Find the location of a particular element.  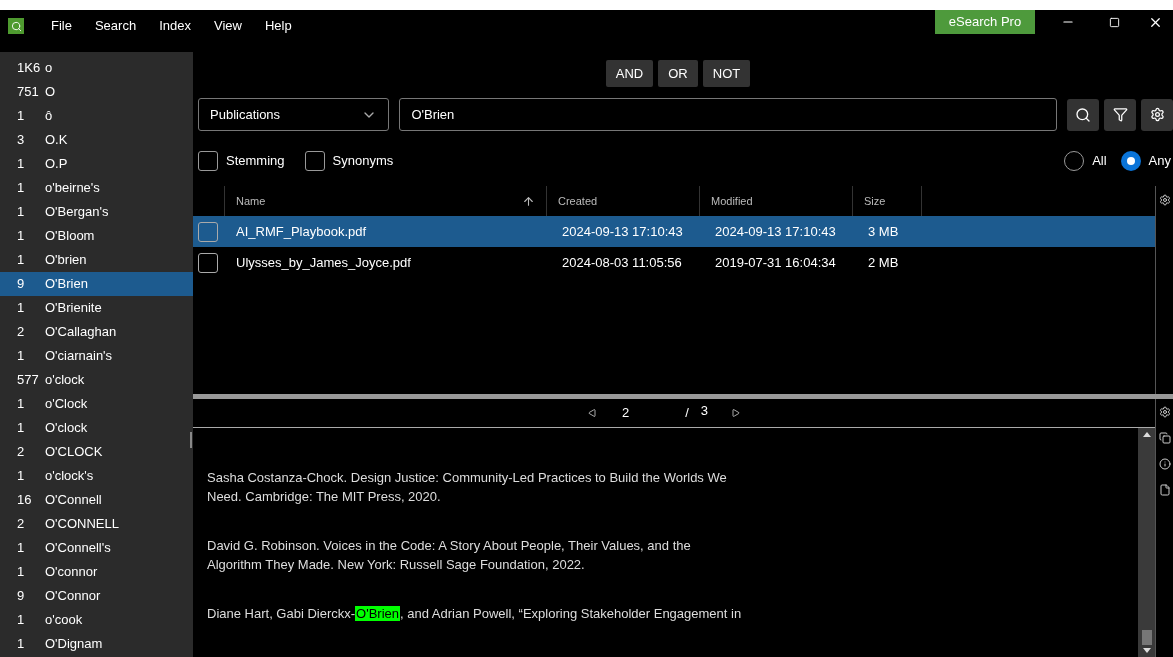

app-logo-icon is located at coordinates (16, 26).